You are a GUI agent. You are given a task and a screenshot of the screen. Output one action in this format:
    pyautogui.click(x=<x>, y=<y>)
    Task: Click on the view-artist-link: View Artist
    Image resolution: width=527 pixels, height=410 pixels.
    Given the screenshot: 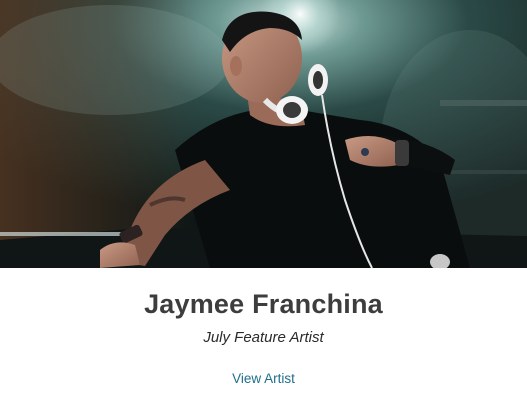 What is the action you would take?
    pyautogui.click(x=263, y=378)
    